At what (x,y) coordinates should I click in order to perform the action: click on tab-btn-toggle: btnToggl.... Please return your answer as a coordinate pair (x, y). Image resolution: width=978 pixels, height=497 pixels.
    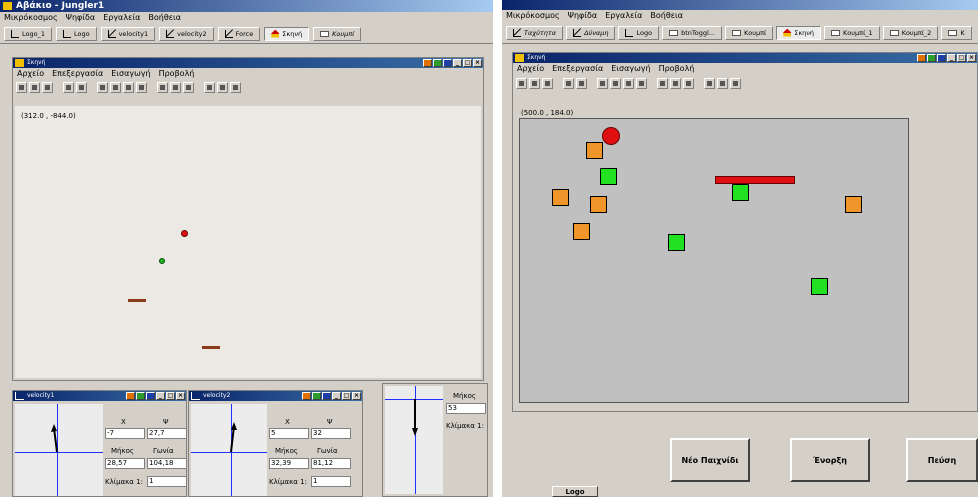
    Looking at the image, I should click on (692, 32).